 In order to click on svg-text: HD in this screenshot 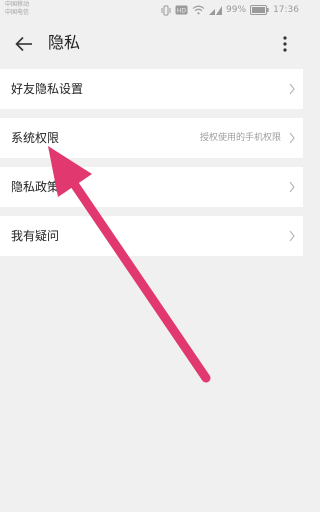, I will do `click(182, 10)`.